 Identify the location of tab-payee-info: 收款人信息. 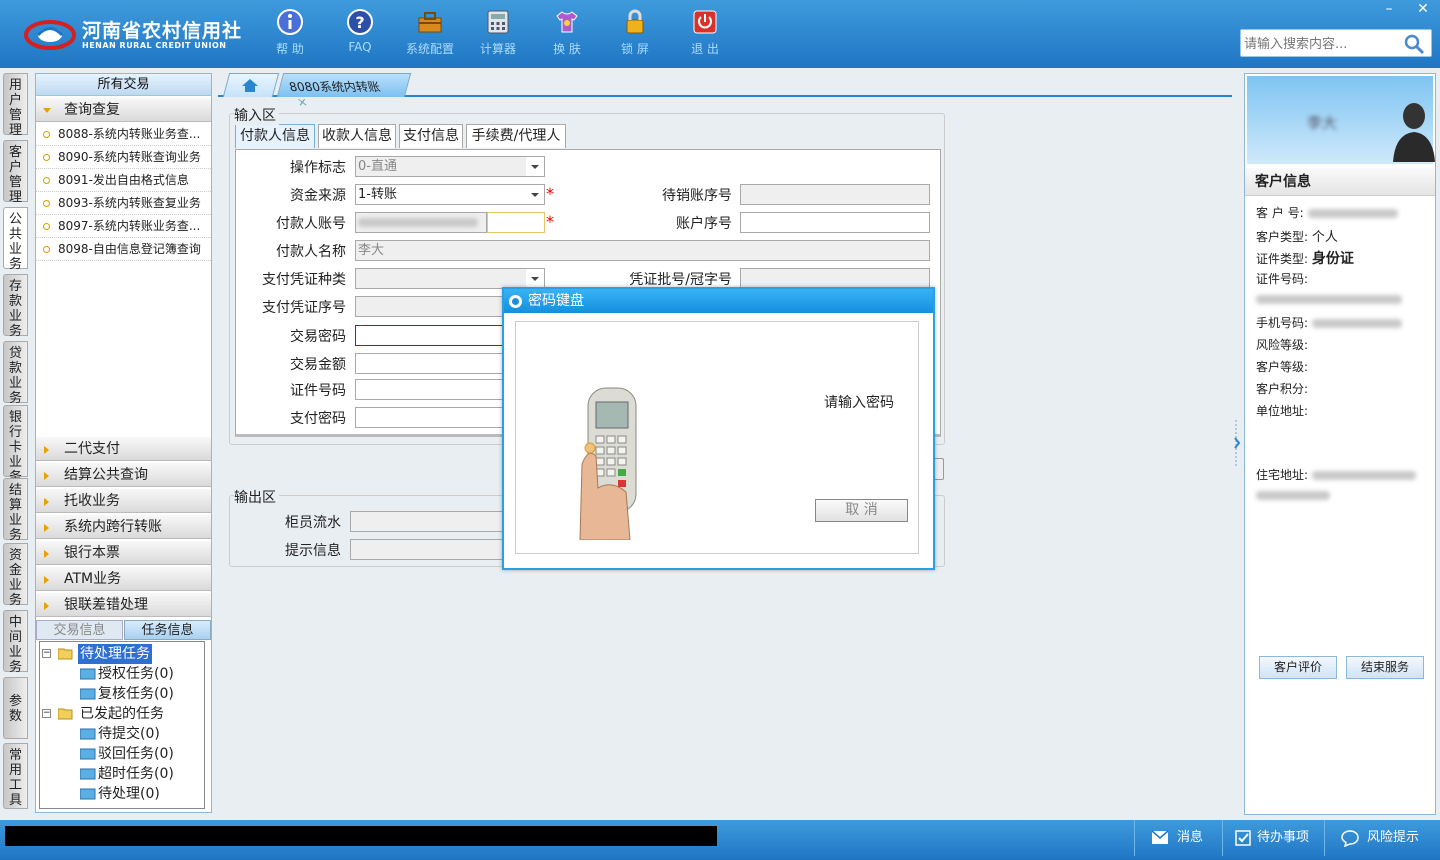
(357, 136).